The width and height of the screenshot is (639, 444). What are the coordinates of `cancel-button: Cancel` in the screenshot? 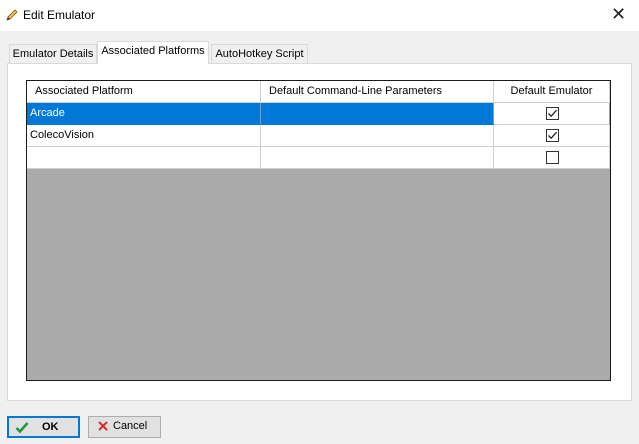 It's located at (124, 427).